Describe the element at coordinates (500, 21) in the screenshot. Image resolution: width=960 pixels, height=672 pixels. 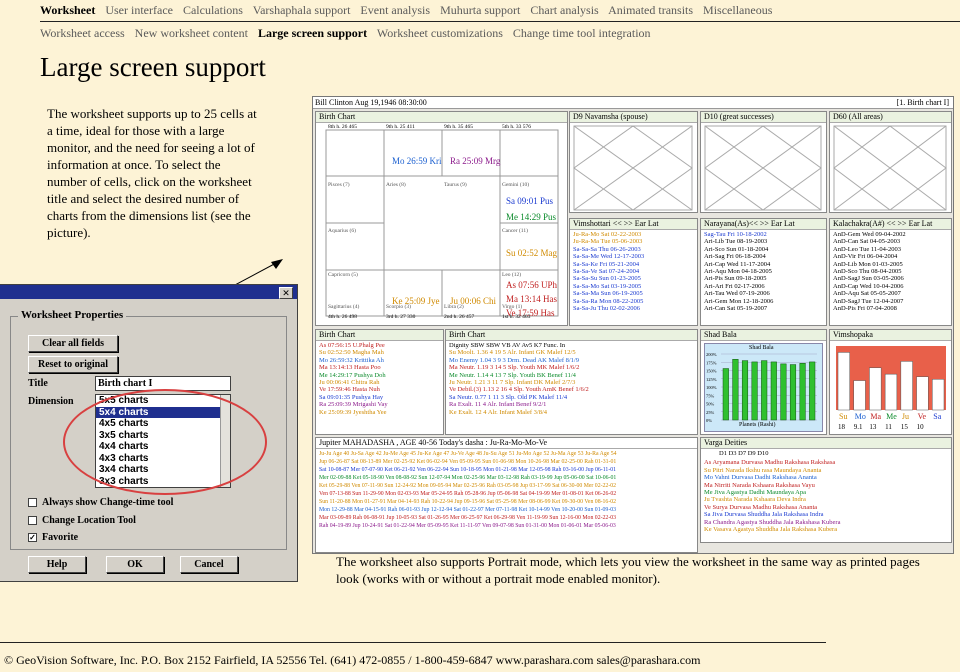
I see `nav-divider` at that location.